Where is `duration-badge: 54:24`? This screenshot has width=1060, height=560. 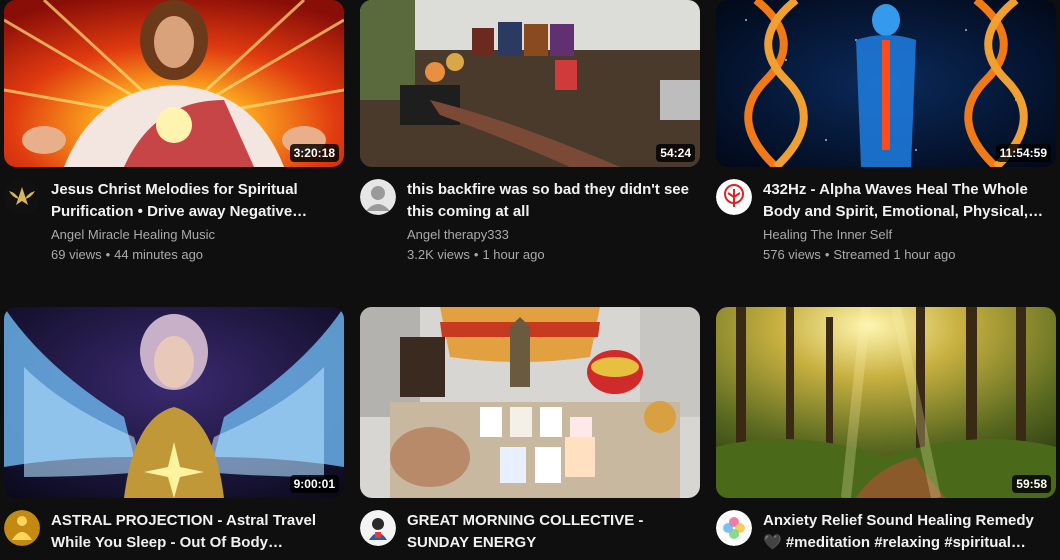
duration-badge: 54:24 is located at coordinates (675, 153).